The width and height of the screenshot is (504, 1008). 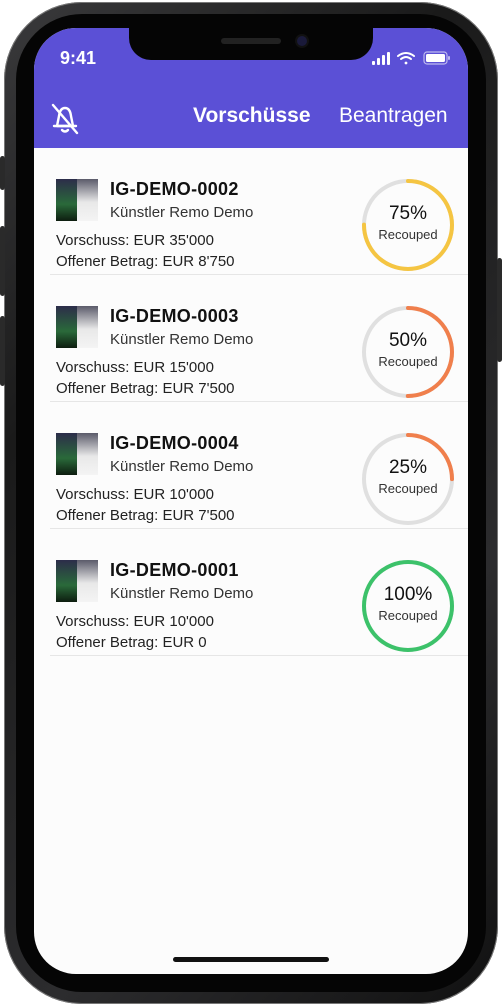 I want to click on front-camera, so click(x=302, y=41).